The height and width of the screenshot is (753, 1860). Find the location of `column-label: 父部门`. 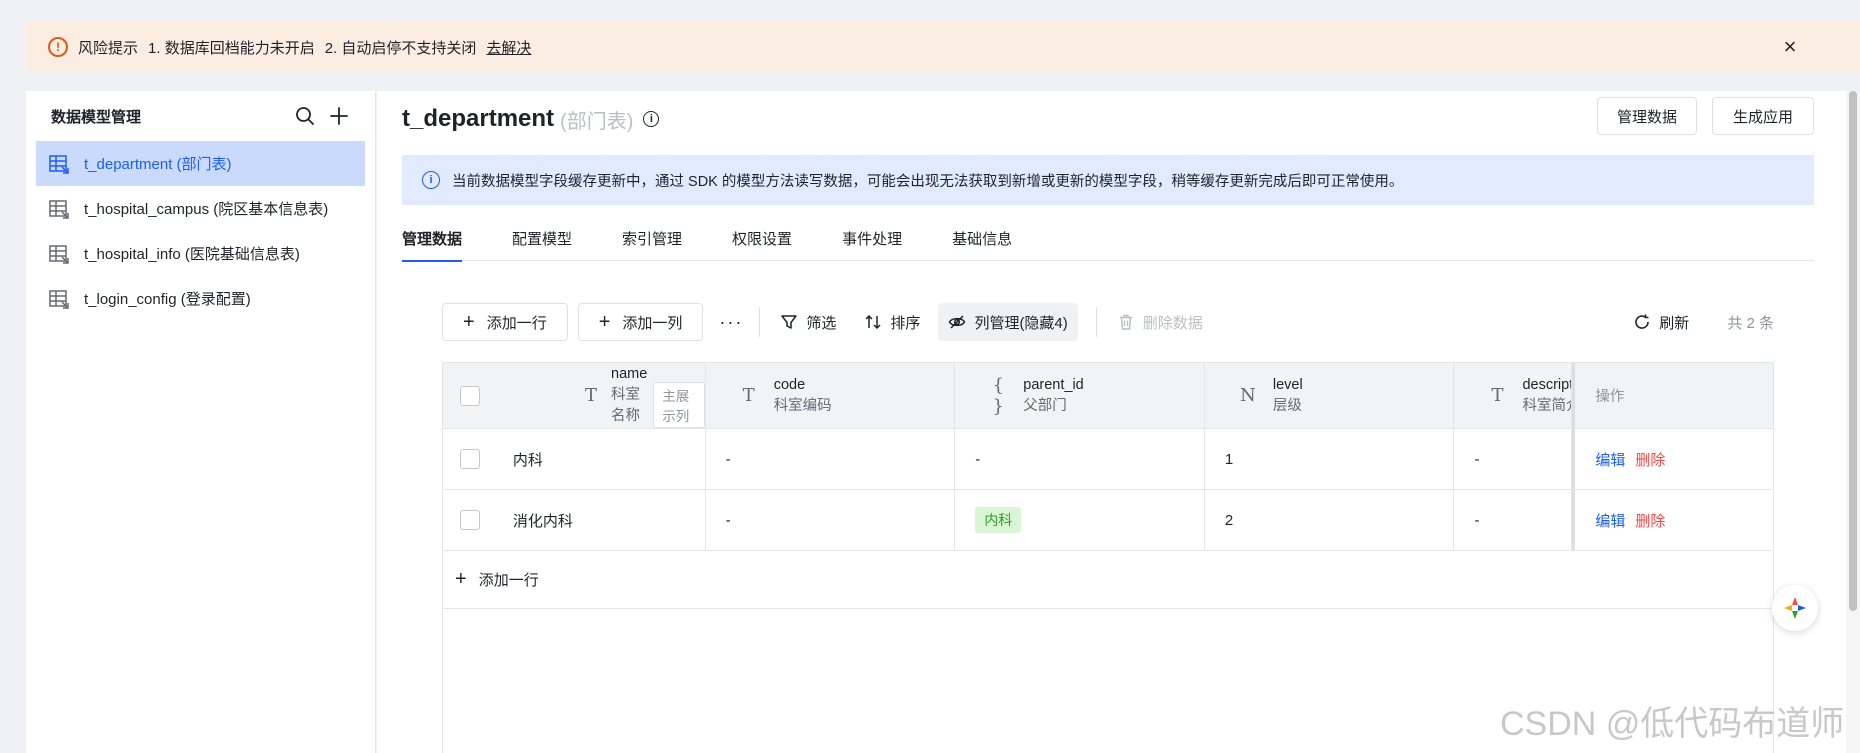

column-label: 父部门 is located at coordinates (1045, 405).